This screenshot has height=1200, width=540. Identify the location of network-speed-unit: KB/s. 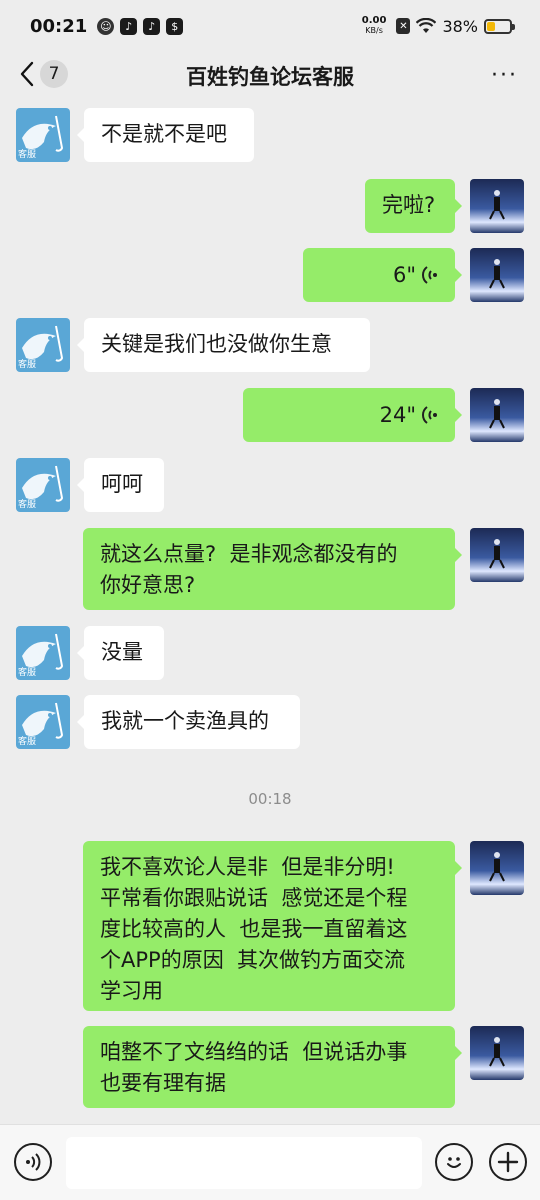
(374, 30).